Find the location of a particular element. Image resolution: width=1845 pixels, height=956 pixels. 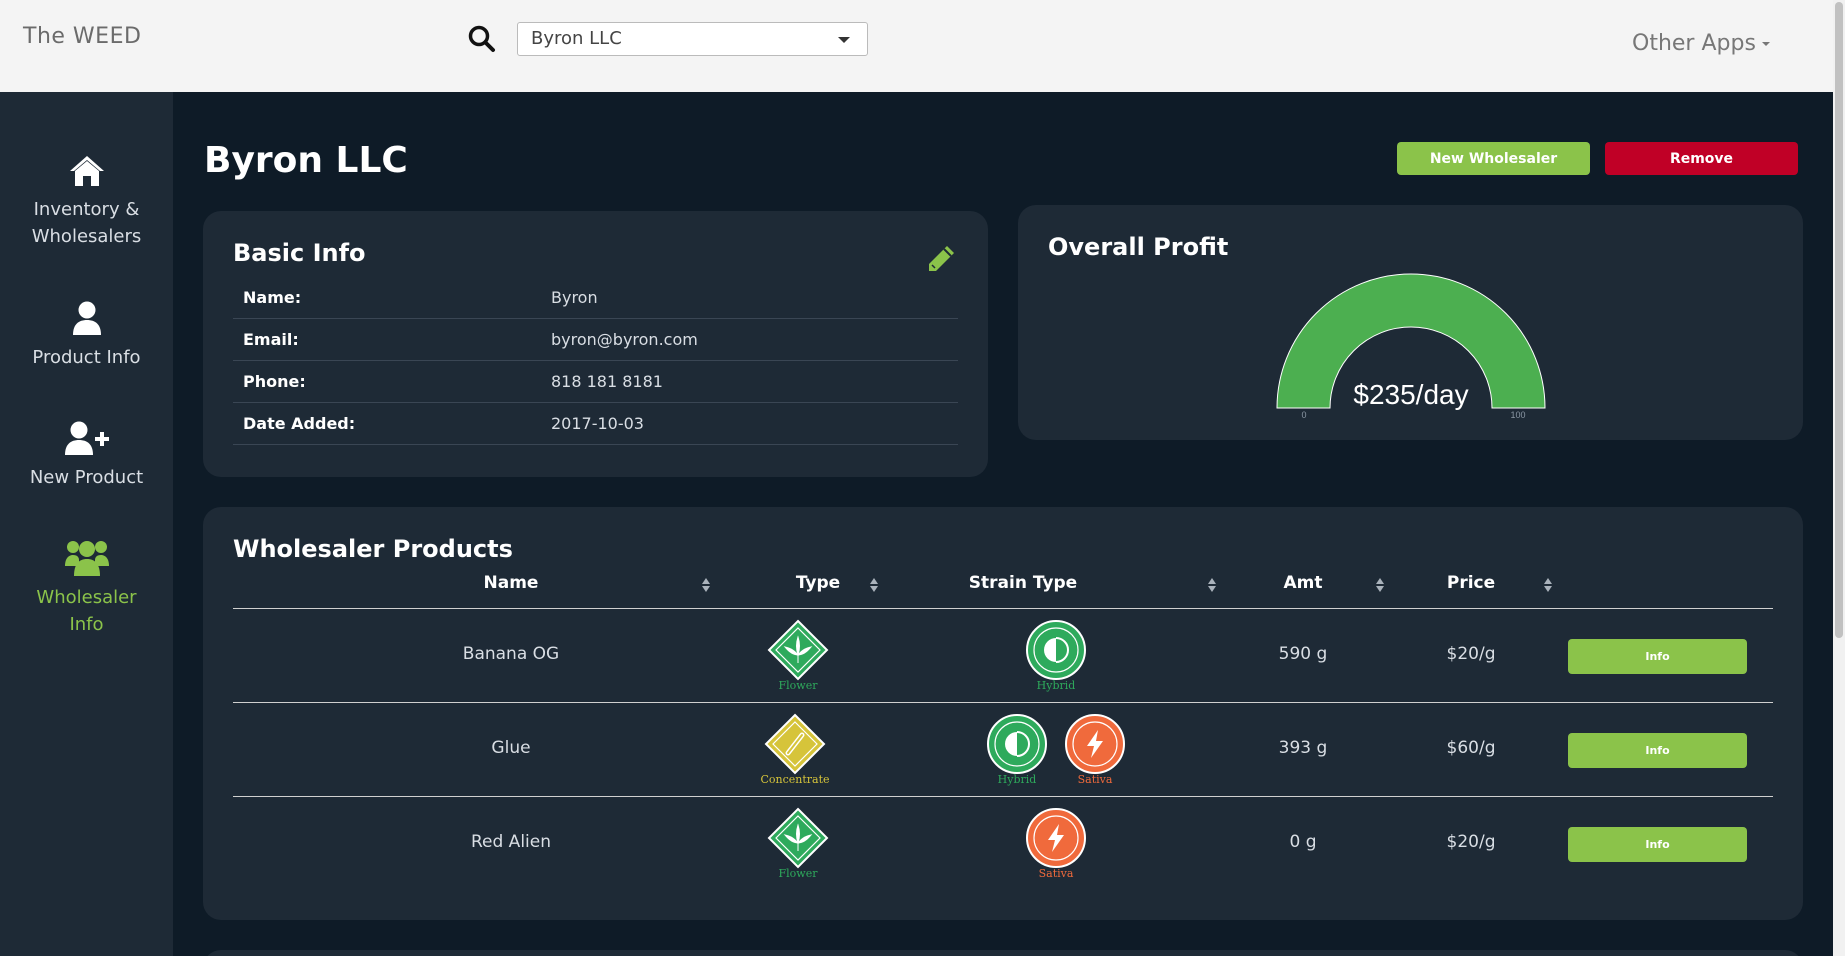

info-value: byron@byron.com is located at coordinates (624, 339).